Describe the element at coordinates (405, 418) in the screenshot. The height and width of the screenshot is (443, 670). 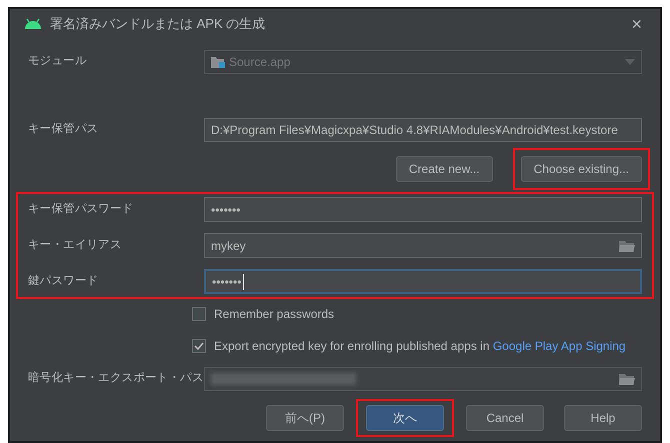
I see `dialog-button: 次へ` at that location.